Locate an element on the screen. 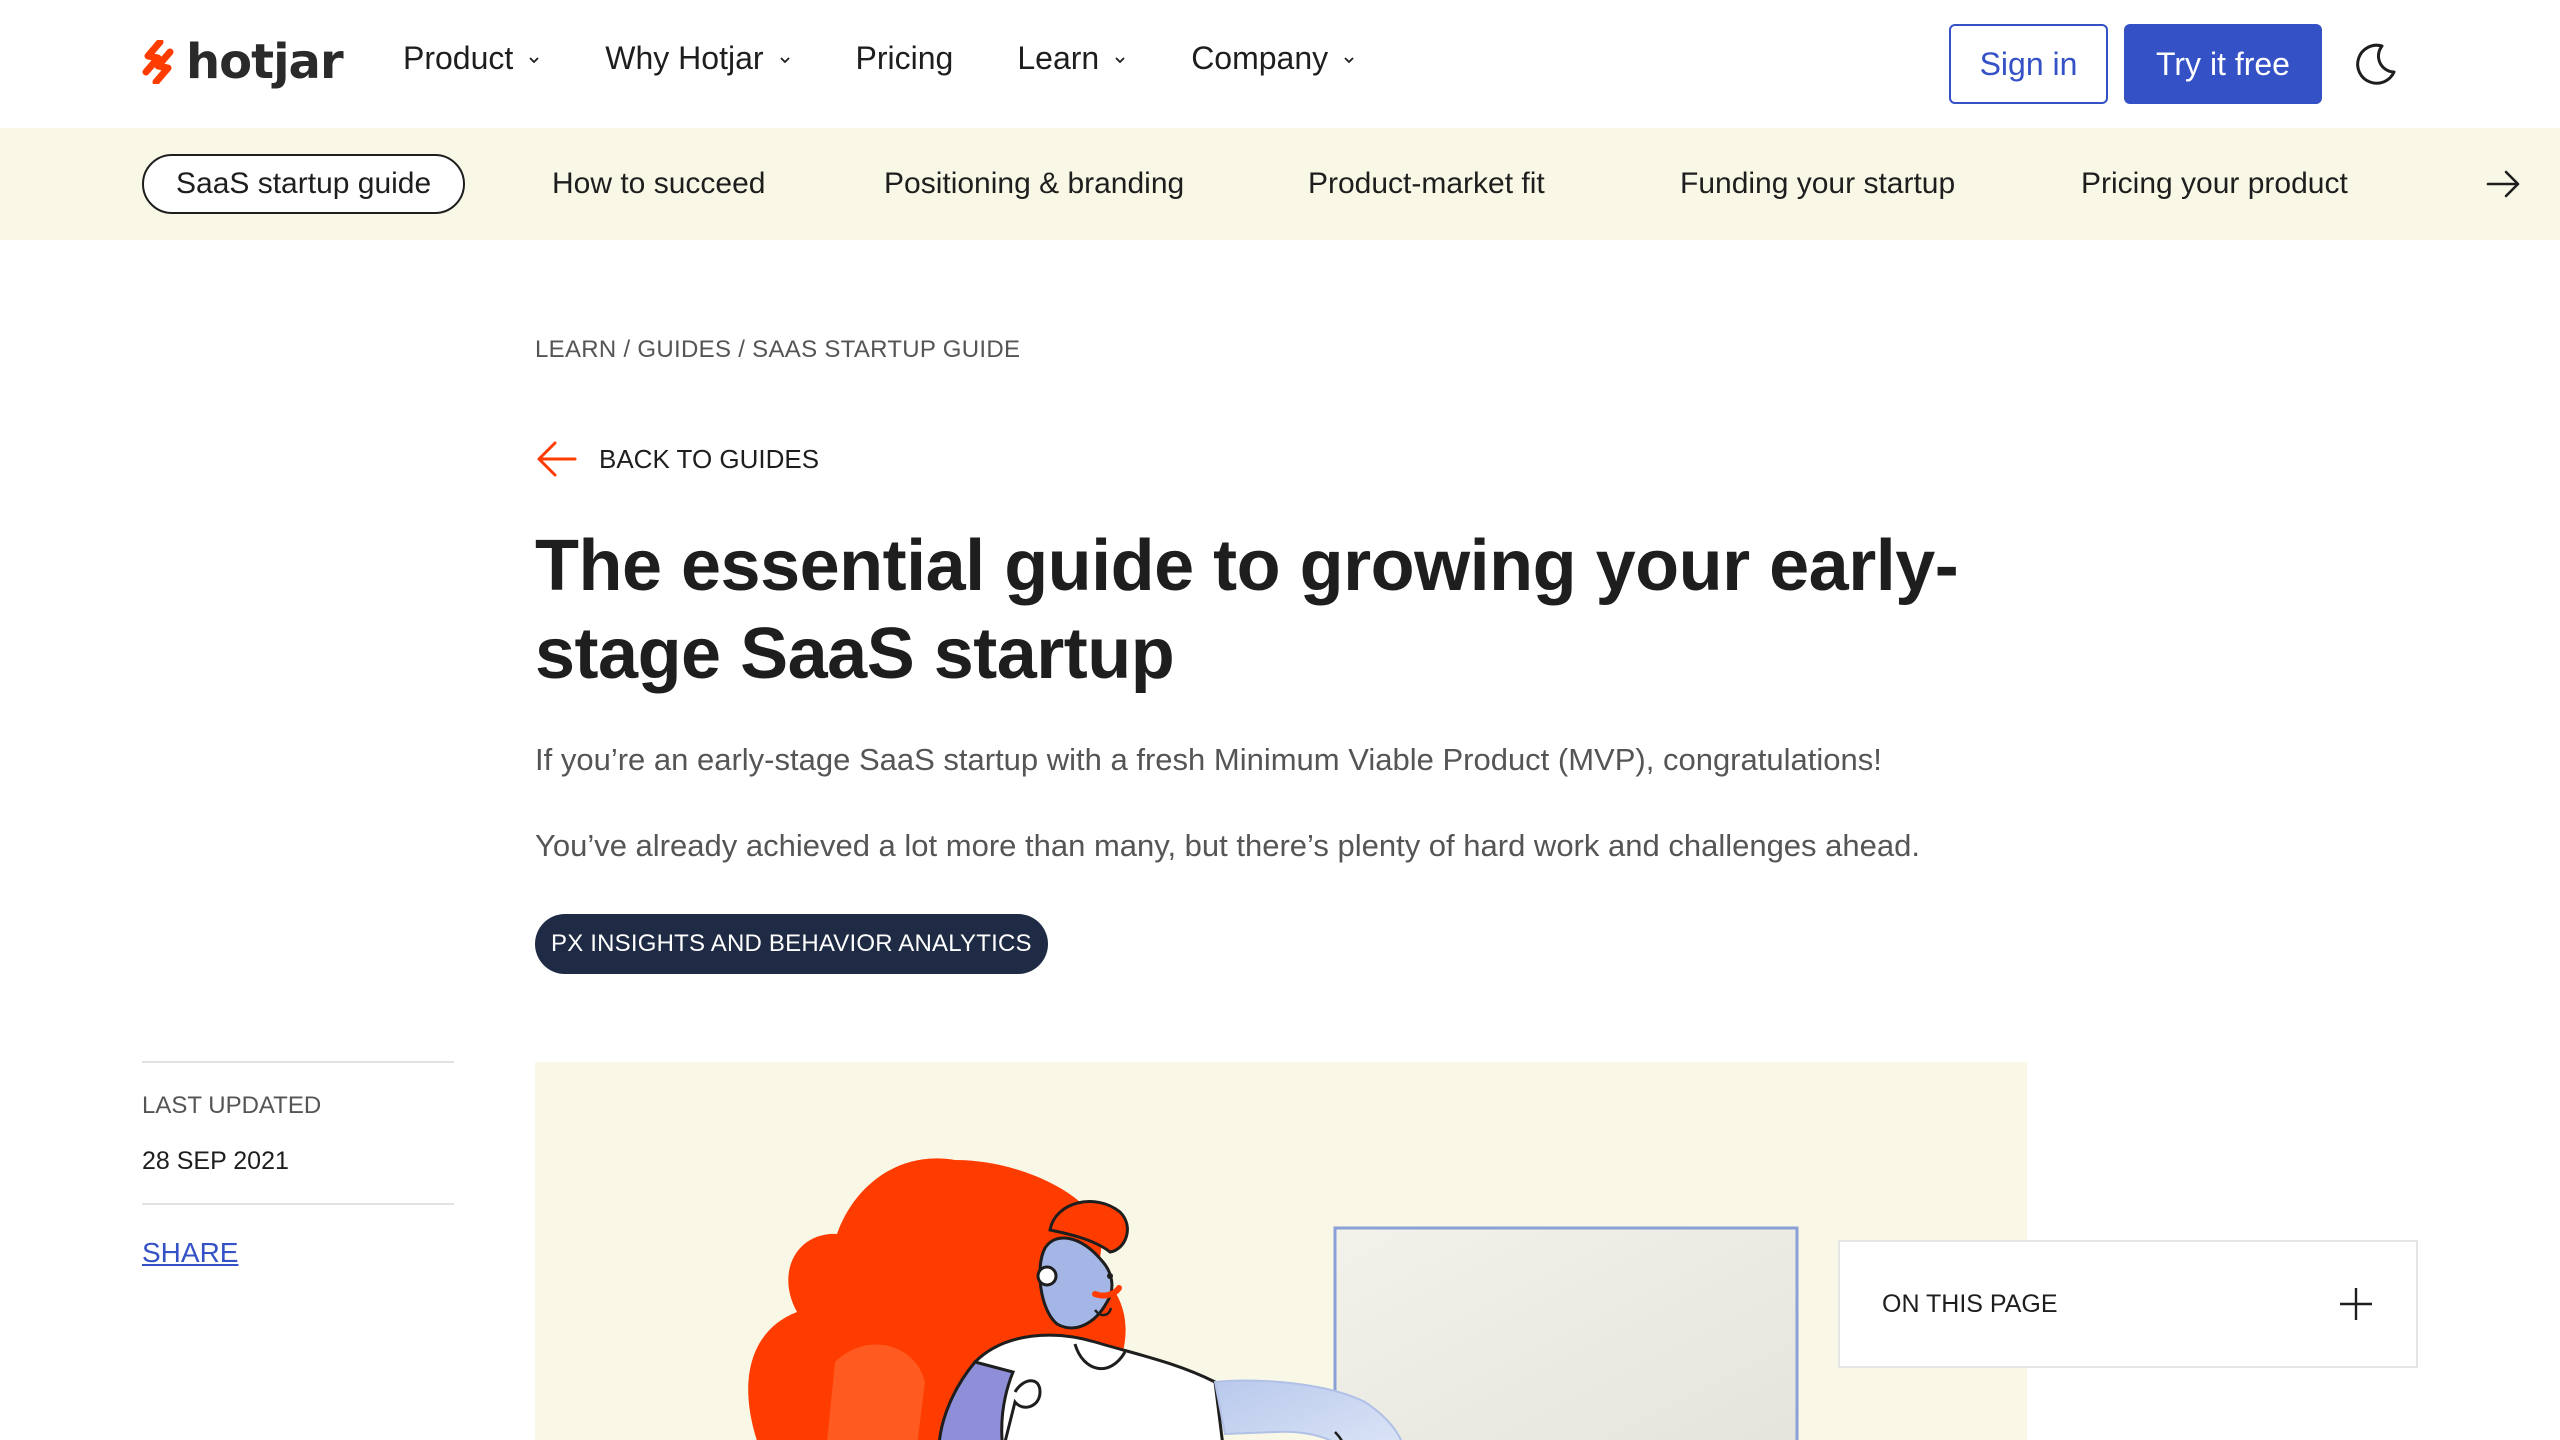  on-this-page-toggle: ON THIS PAGE is located at coordinates (2128, 1304).